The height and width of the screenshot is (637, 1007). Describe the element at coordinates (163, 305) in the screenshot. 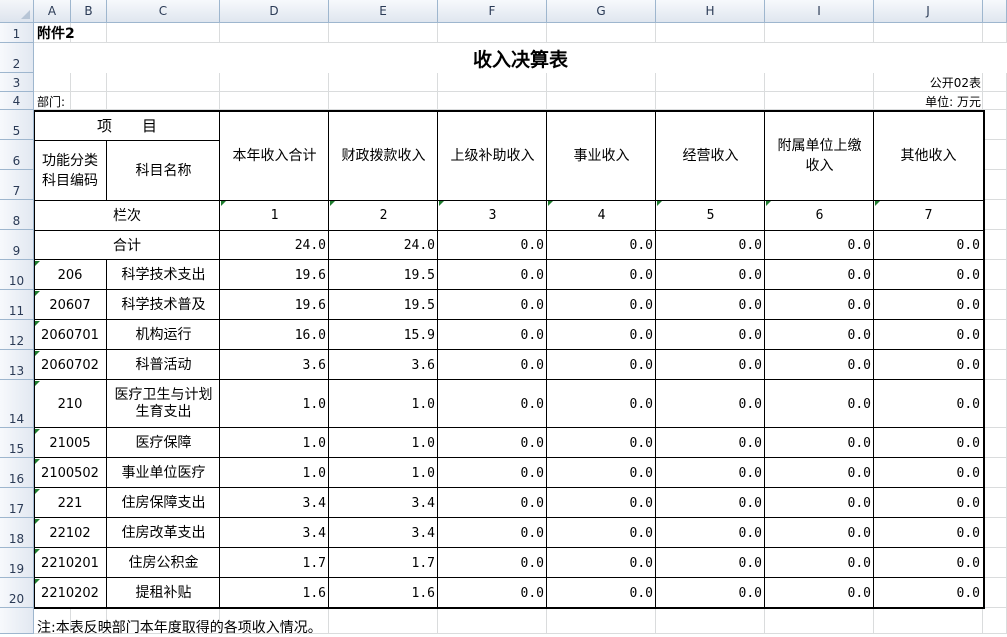

I see `name-cell: 科学技术普及` at that location.